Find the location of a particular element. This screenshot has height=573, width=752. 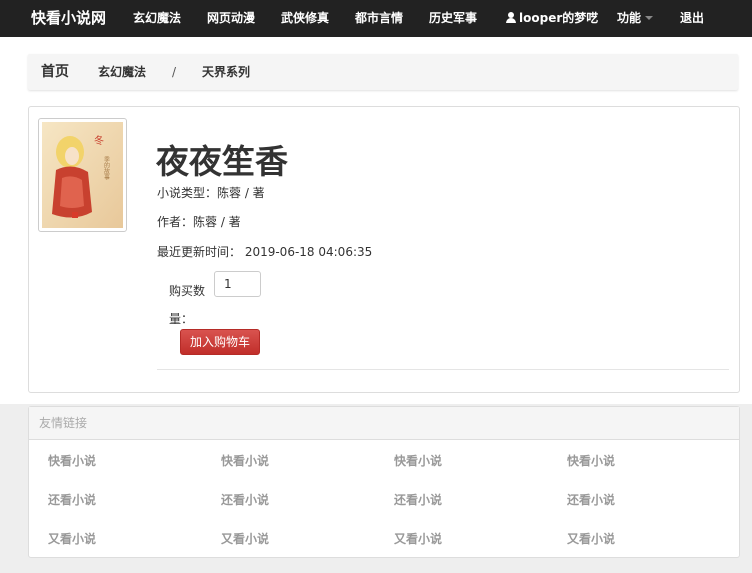

nav-item-fantasy: 玄幻魔法 is located at coordinates (157, 18).